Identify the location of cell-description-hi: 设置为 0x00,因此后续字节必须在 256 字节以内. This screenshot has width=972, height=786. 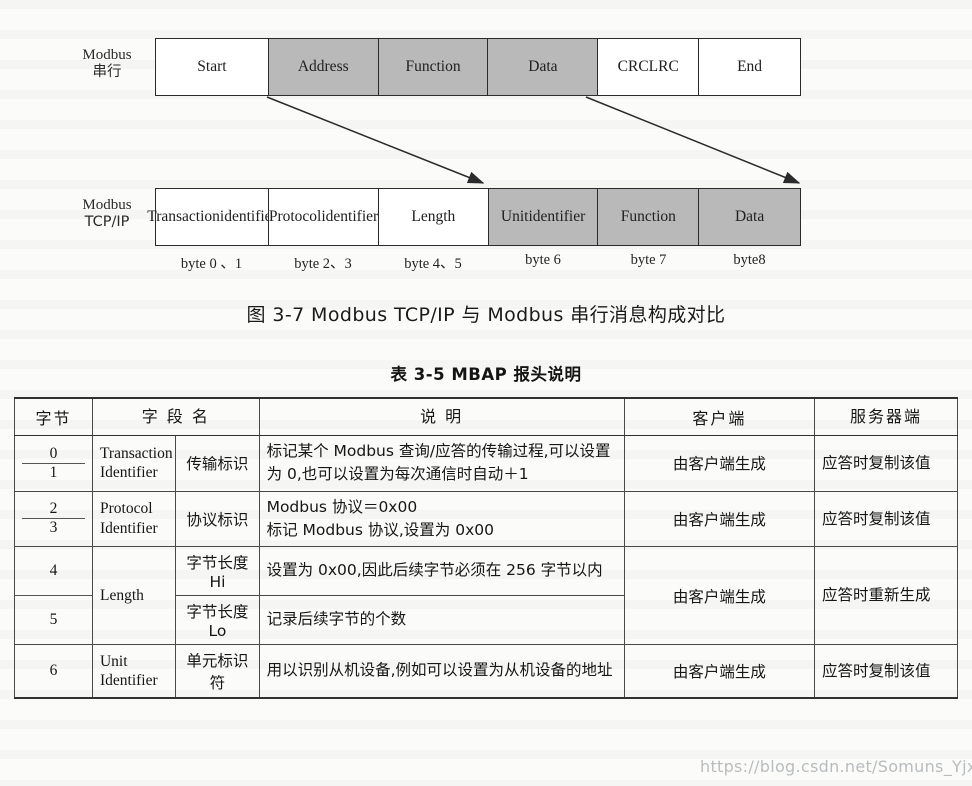
(441, 571).